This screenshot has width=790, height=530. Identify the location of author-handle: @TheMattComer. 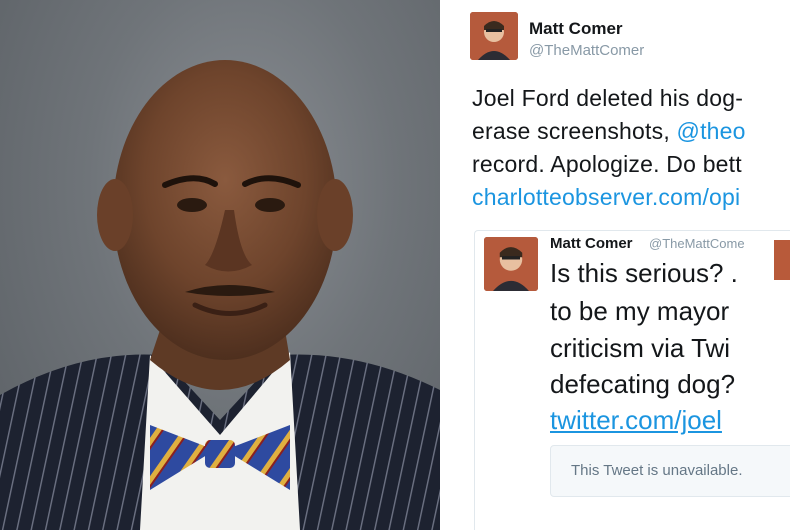
(586, 50).